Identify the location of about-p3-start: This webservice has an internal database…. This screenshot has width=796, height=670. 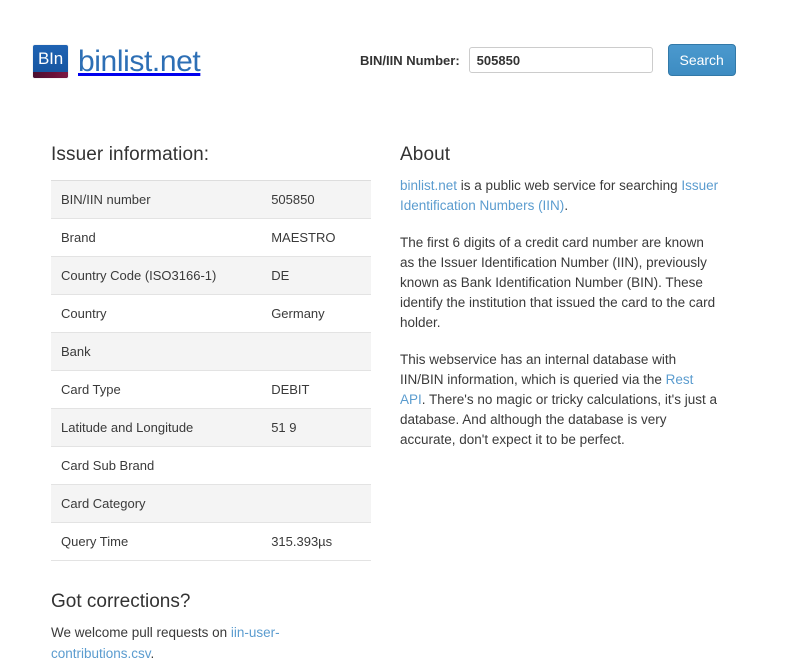
(538, 369).